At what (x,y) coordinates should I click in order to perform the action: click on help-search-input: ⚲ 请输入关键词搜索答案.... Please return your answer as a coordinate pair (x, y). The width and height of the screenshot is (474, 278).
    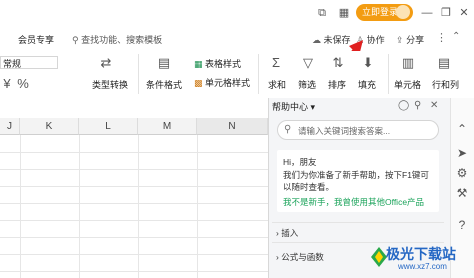
    Looking at the image, I should click on (358, 130).